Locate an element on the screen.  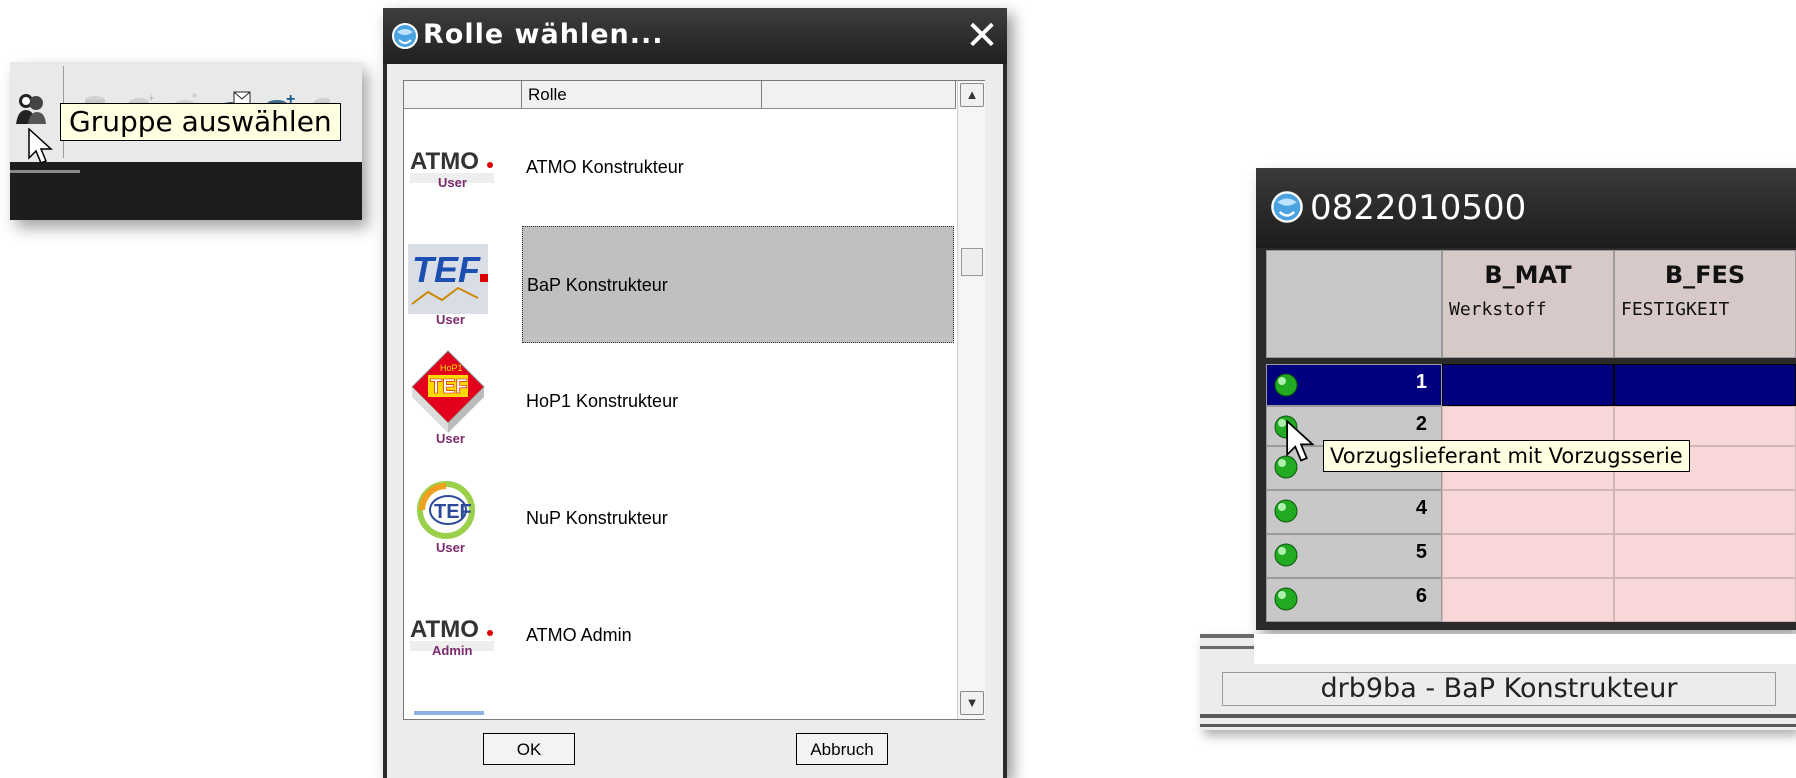
dialog-titlebar: Rolle wählen... ✕ is located at coordinates (695, 36).